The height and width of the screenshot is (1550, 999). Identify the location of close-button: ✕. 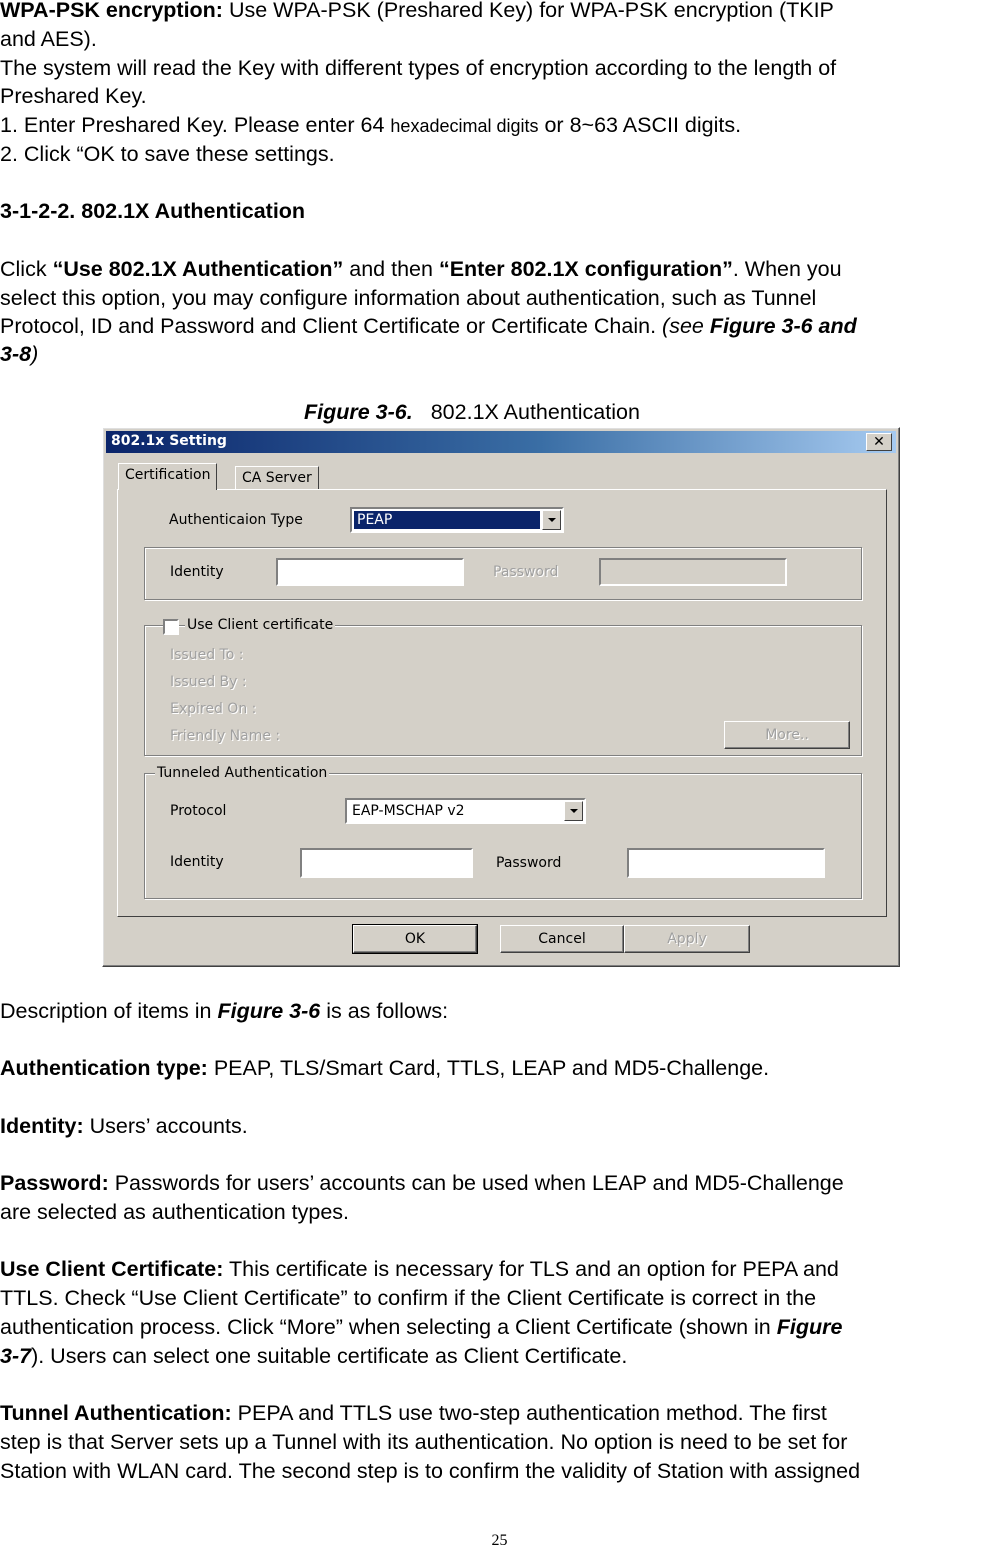
(879, 442).